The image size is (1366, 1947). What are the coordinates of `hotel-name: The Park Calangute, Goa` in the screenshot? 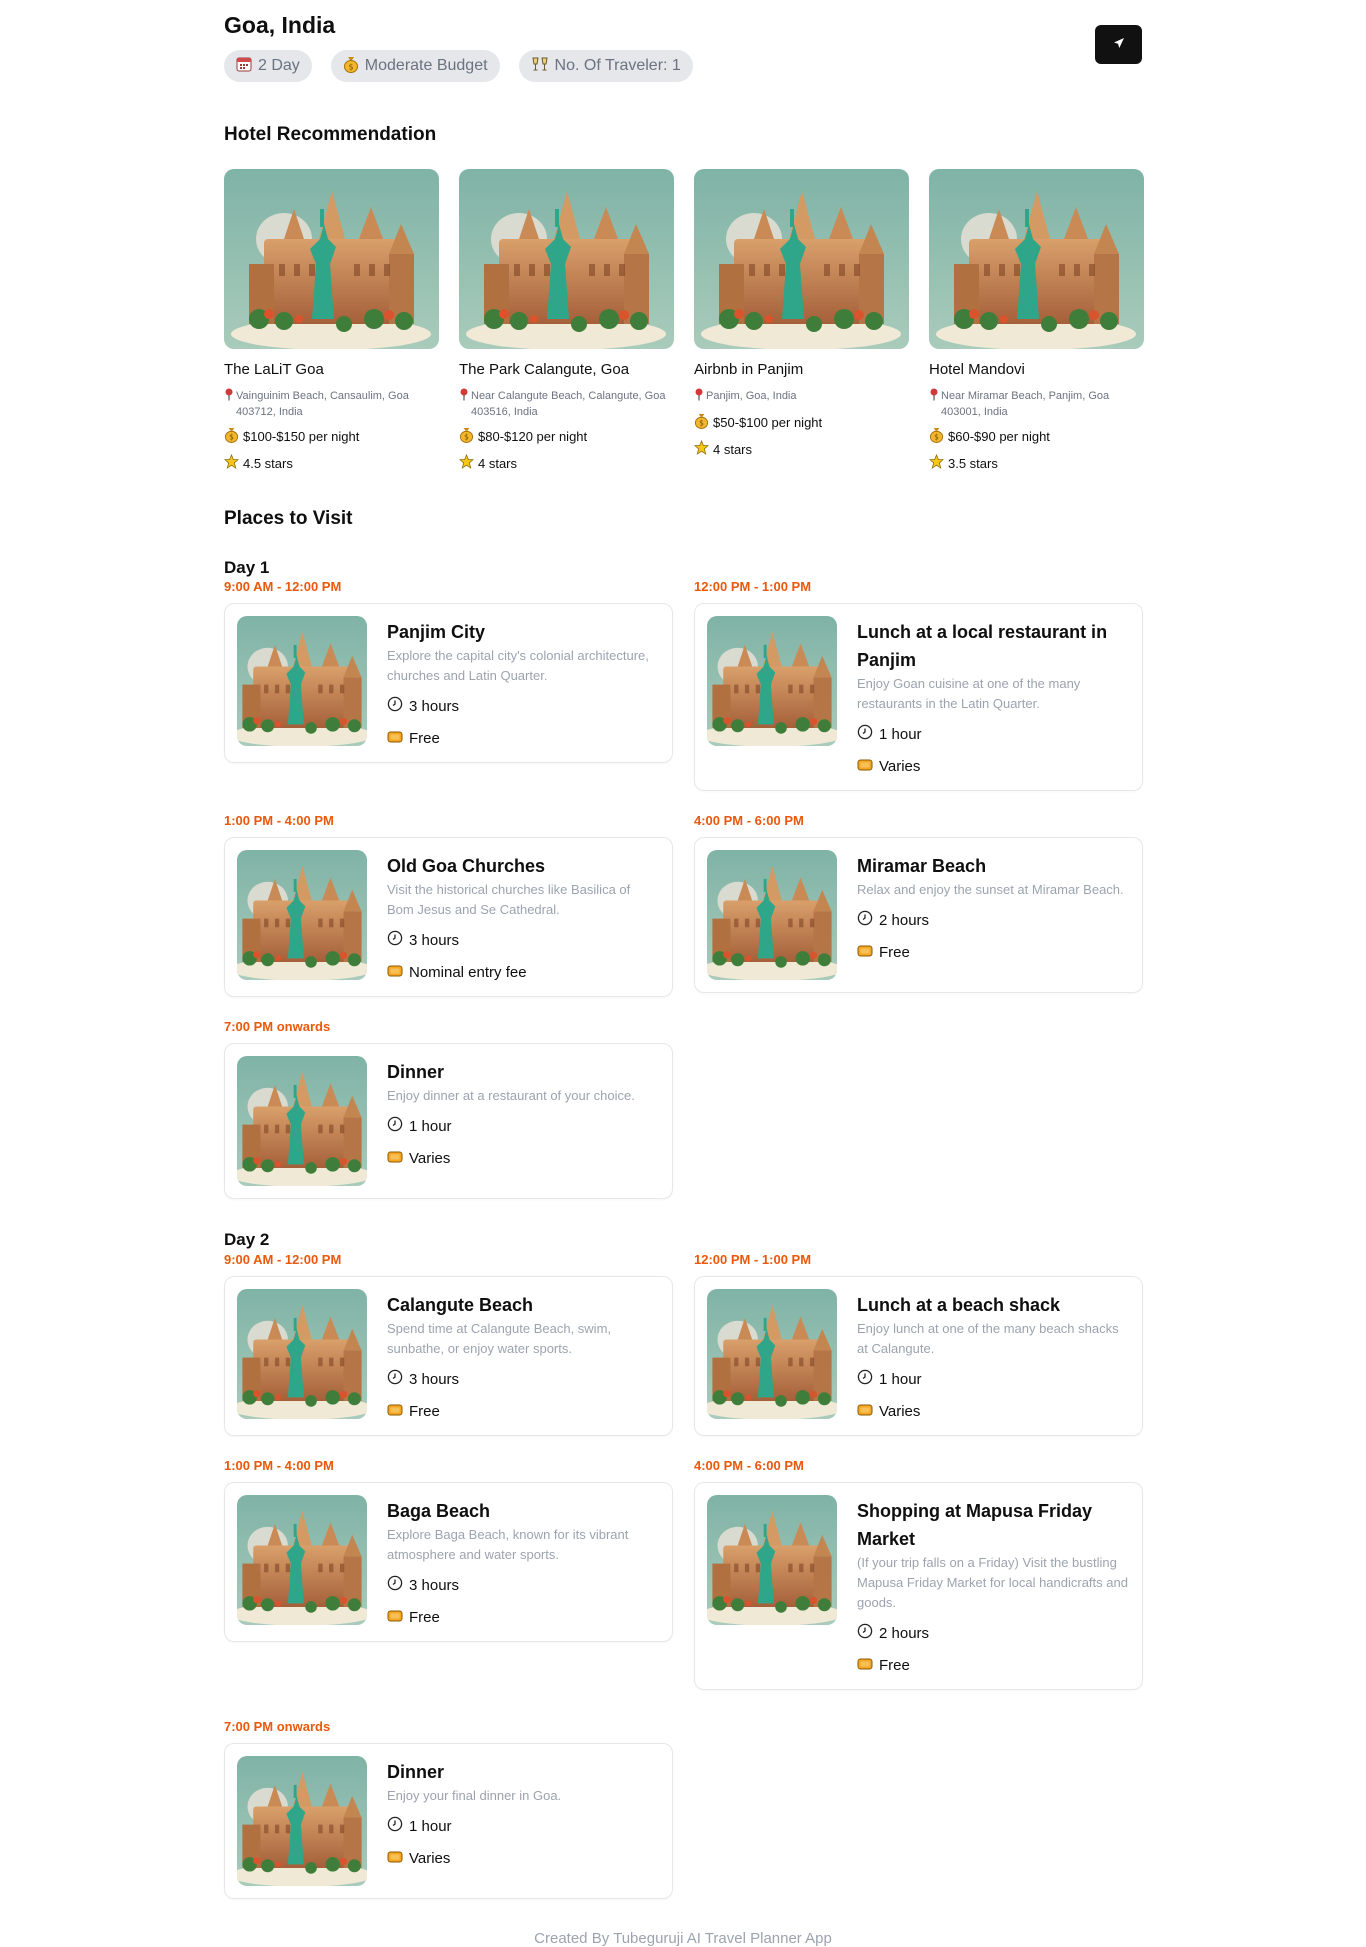 It's located at (544, 369).